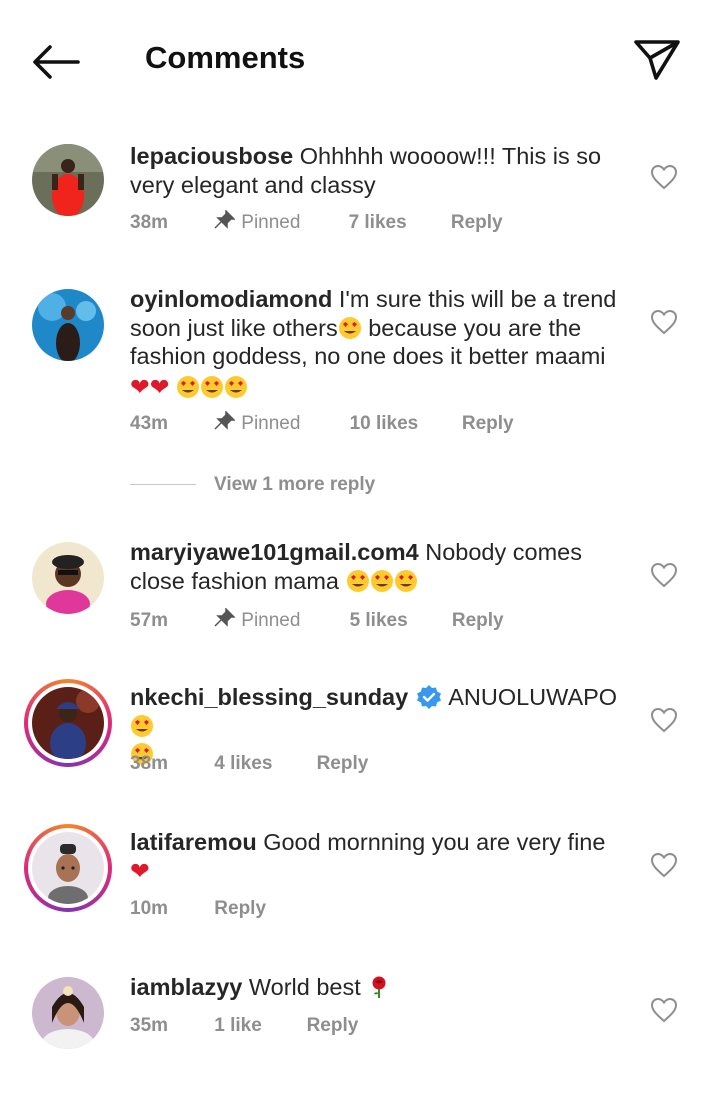  What do you see at coordinates (257, 1026) in the screenshot?
I see `likes-count: 1 like` at bounding box center [257, 1026].